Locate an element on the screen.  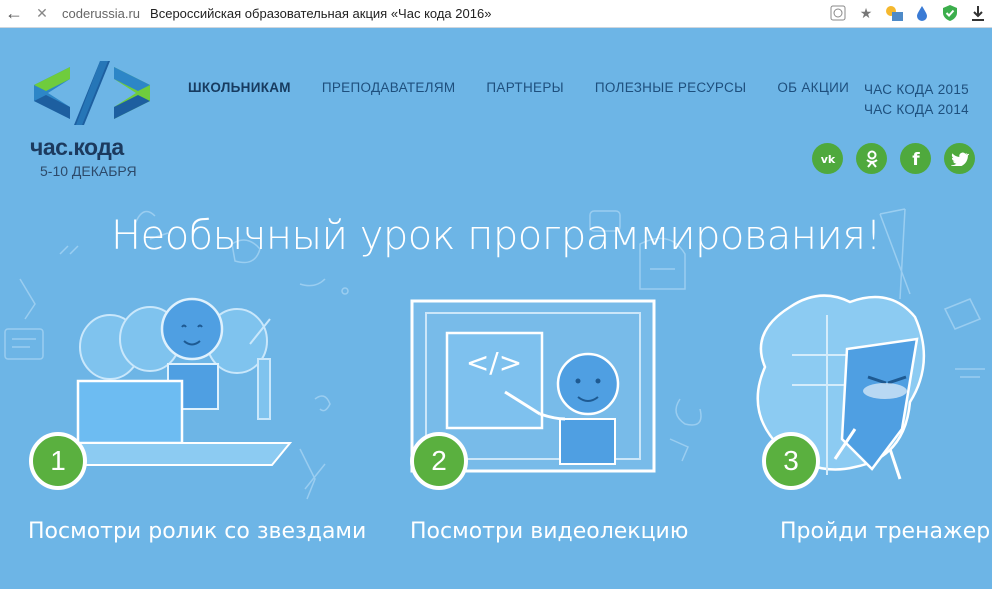
social-links: vk f is located at coordinates (893, 158).